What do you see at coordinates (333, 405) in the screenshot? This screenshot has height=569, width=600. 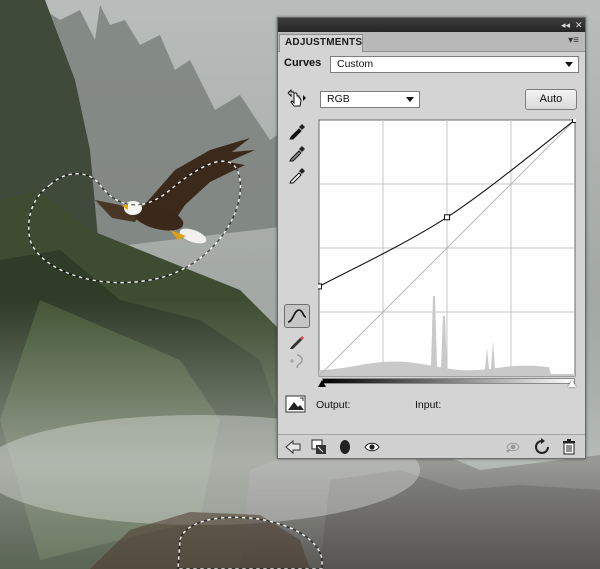 I see `output-label: Output:` at bounding box center [333, 405].